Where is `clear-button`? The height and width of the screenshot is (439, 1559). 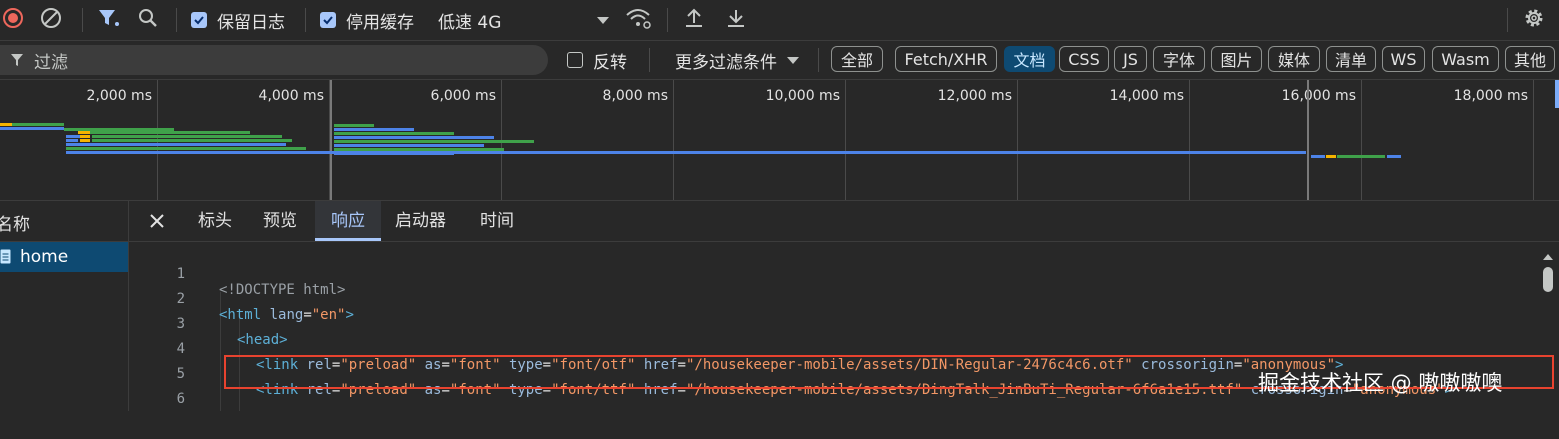 clear-button is located at coordinates (51, 20).